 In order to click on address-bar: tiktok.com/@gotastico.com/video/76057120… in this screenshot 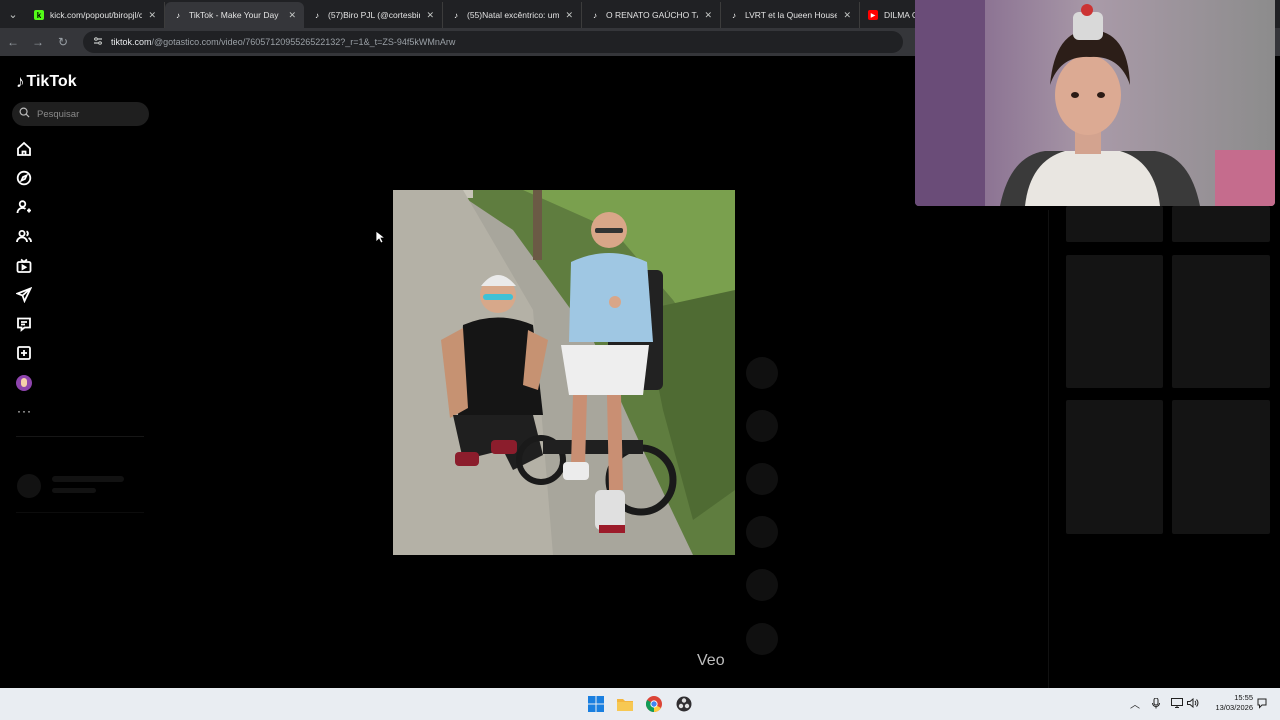, I will do `click(493, 42)`.